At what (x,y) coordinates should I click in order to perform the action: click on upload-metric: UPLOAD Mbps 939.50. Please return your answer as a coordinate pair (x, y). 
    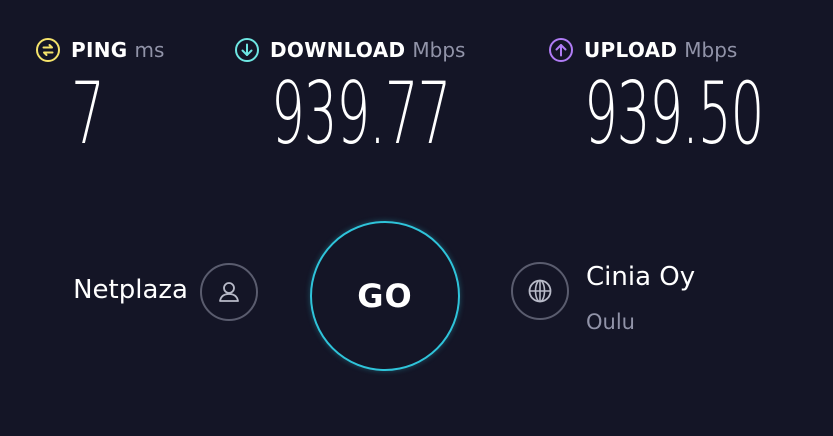
    Looking at the image, I should click on (656, 100).